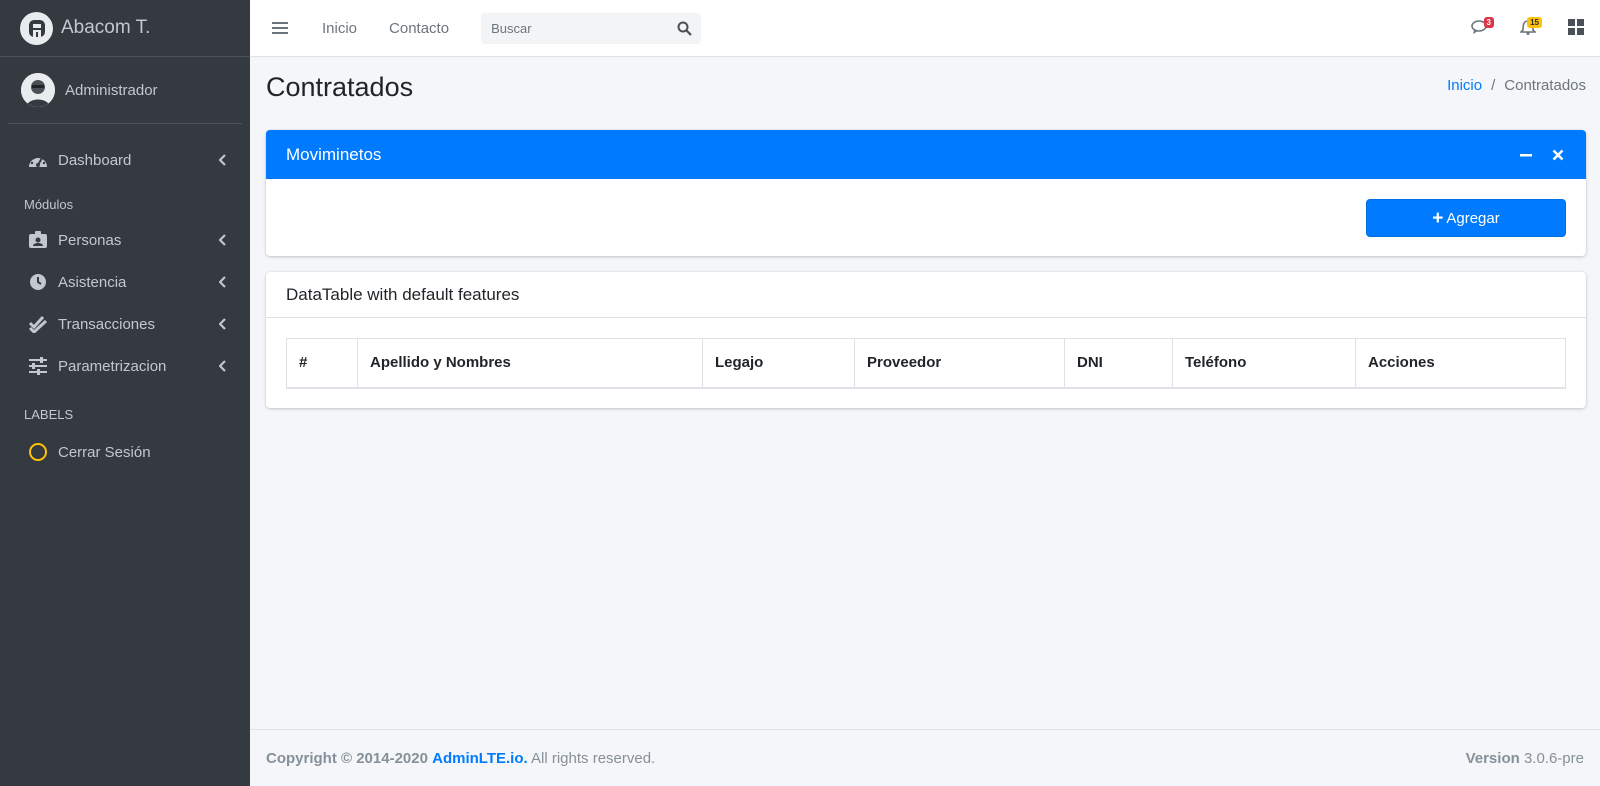 Image resolution: width=1600 pixels, height=786 pixels. What do you see at coordinates (1473, 218) in the screenshot?
I see `add-button-label: Agregar` at bounding box center [1473, 218].